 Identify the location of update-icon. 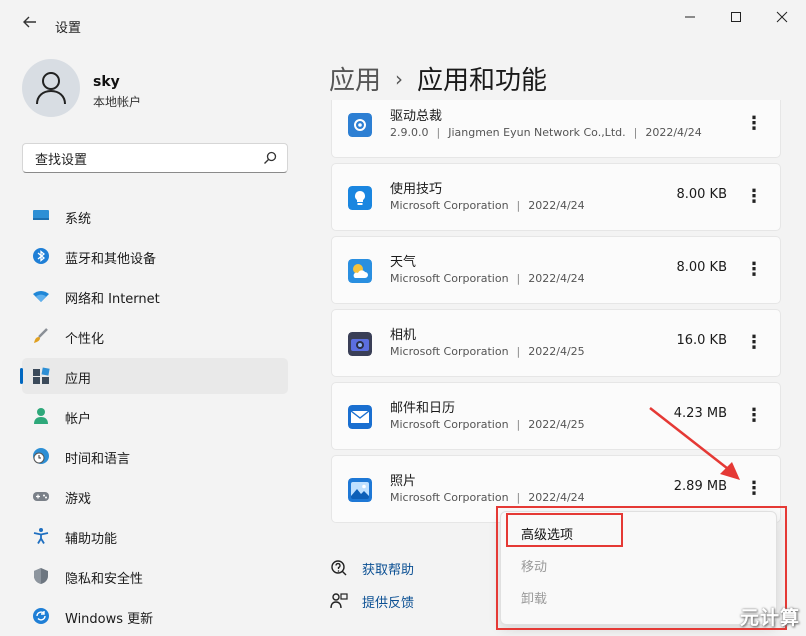
(41, 616).